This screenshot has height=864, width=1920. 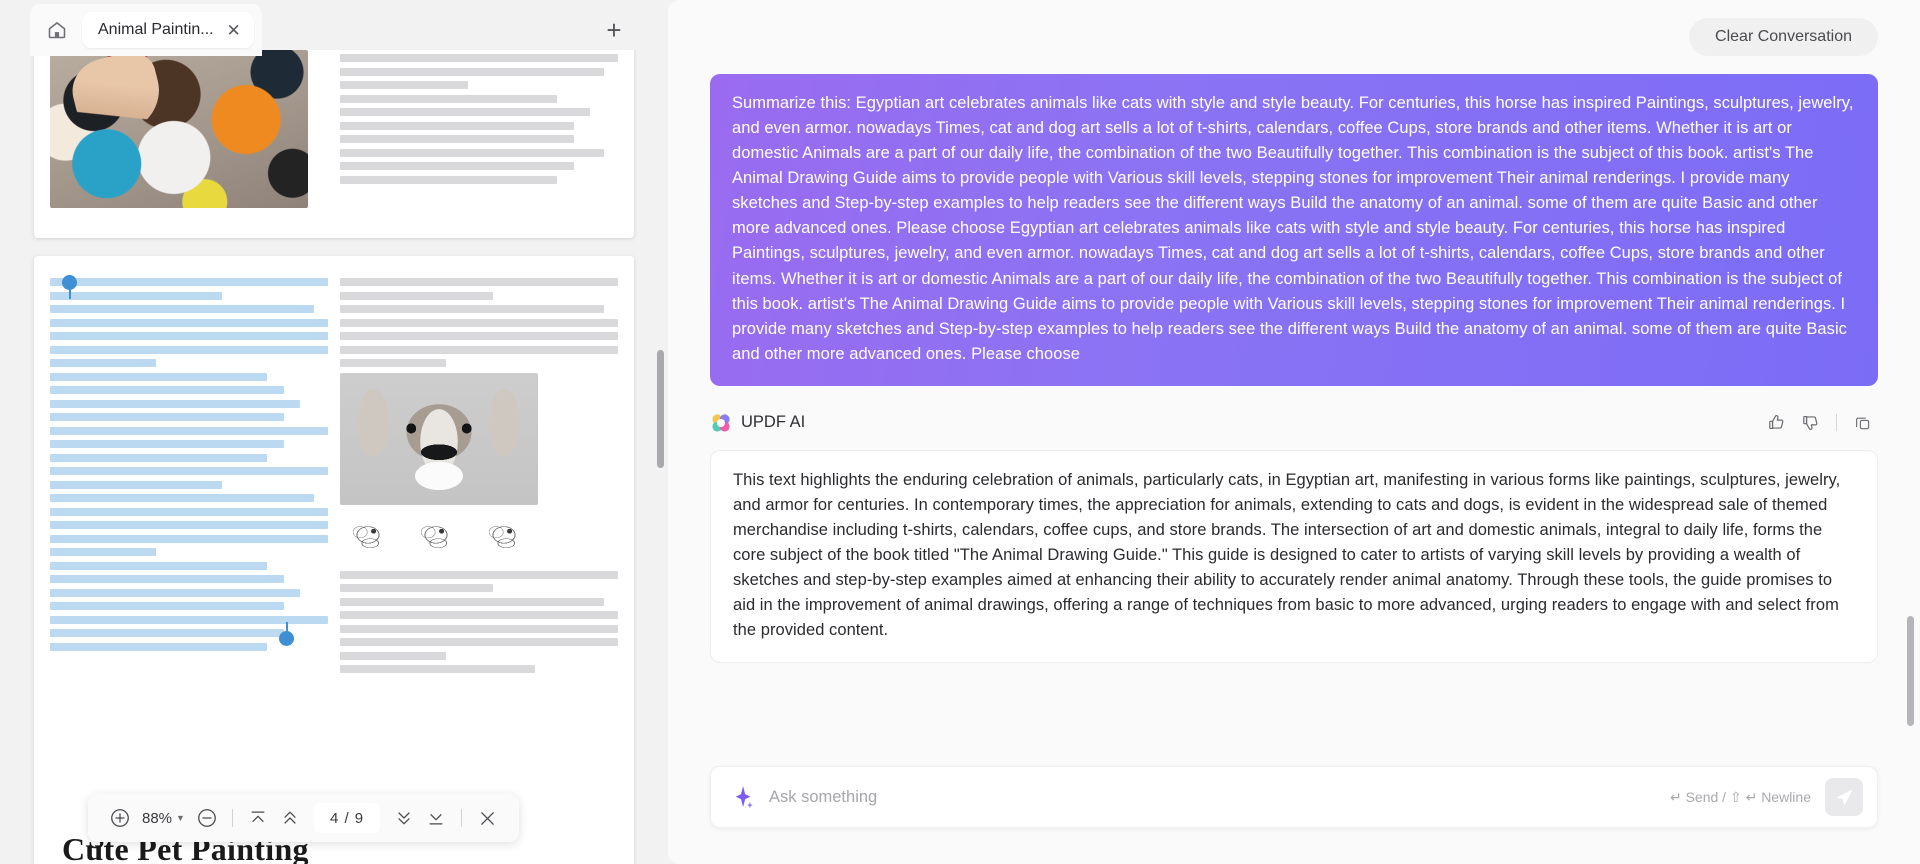 I want to click on chat-header: Clear Conversation, so click(x=1294, y=37).